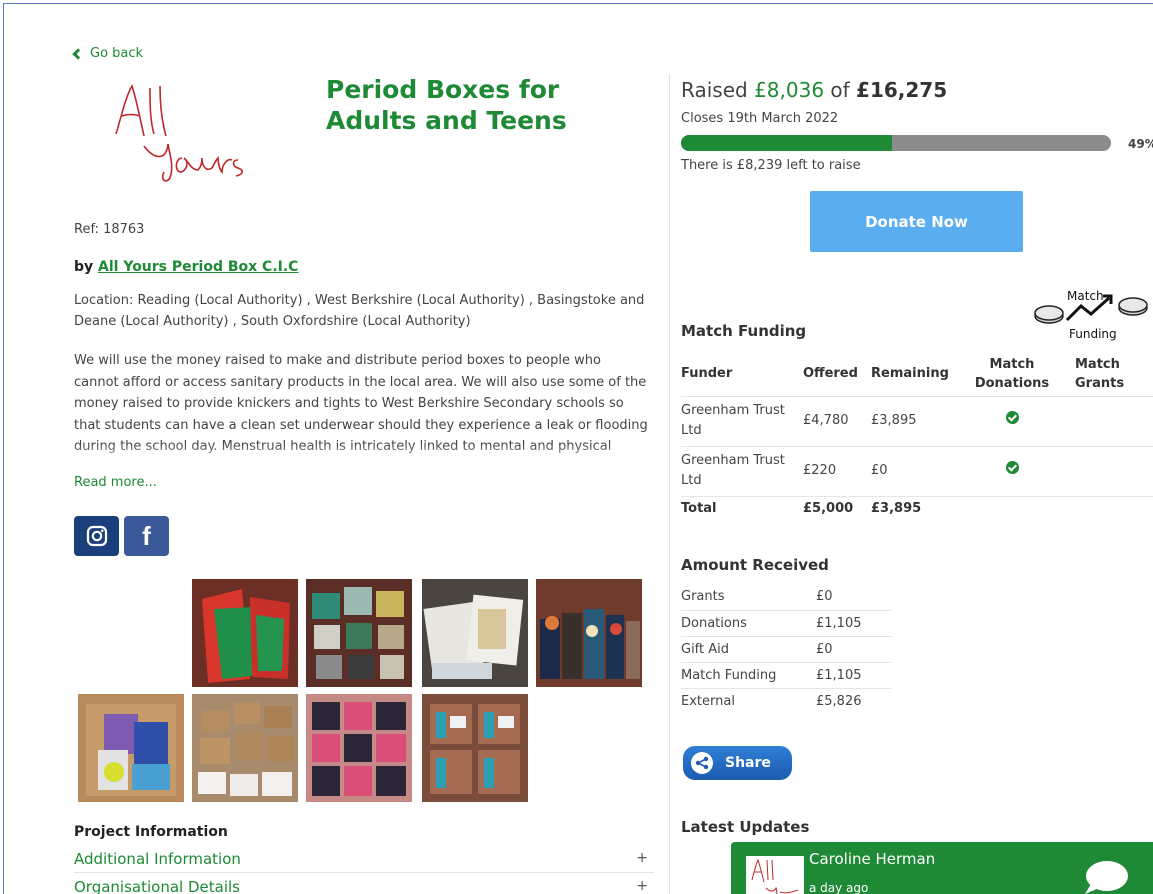 The width and height of the screenshot is (1153, 894). Describe the element at coordinates (744, 331) in the screenshot. I see `match-funding-heading: Match Funding` at that location.